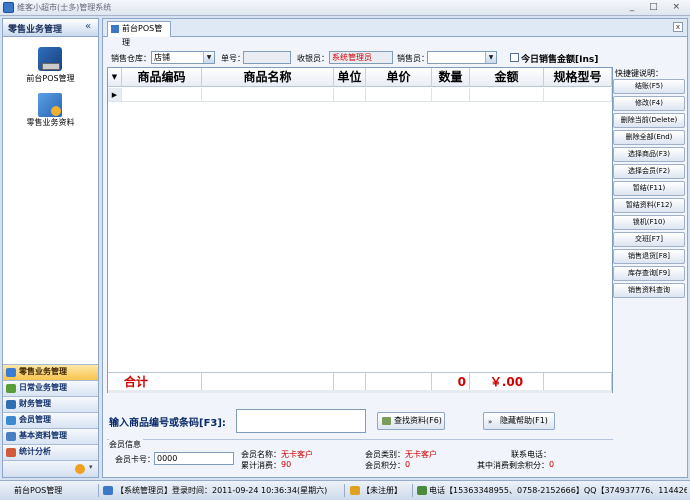 This screenshot has height=500, width=690. I want to click on nav-stats: 统计分析, so click(50, 452).